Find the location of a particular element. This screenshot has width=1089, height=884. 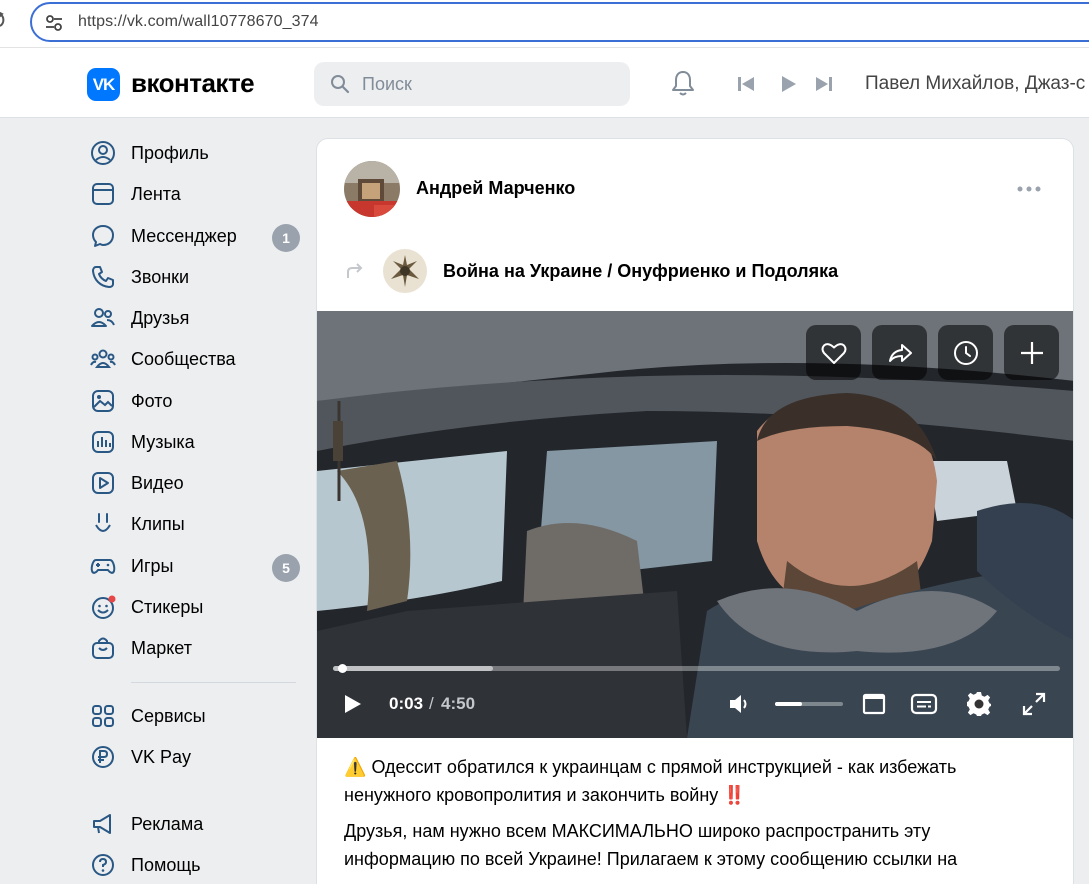

sidebar-item-services: Сервисы is located at coordinates (194, 716).